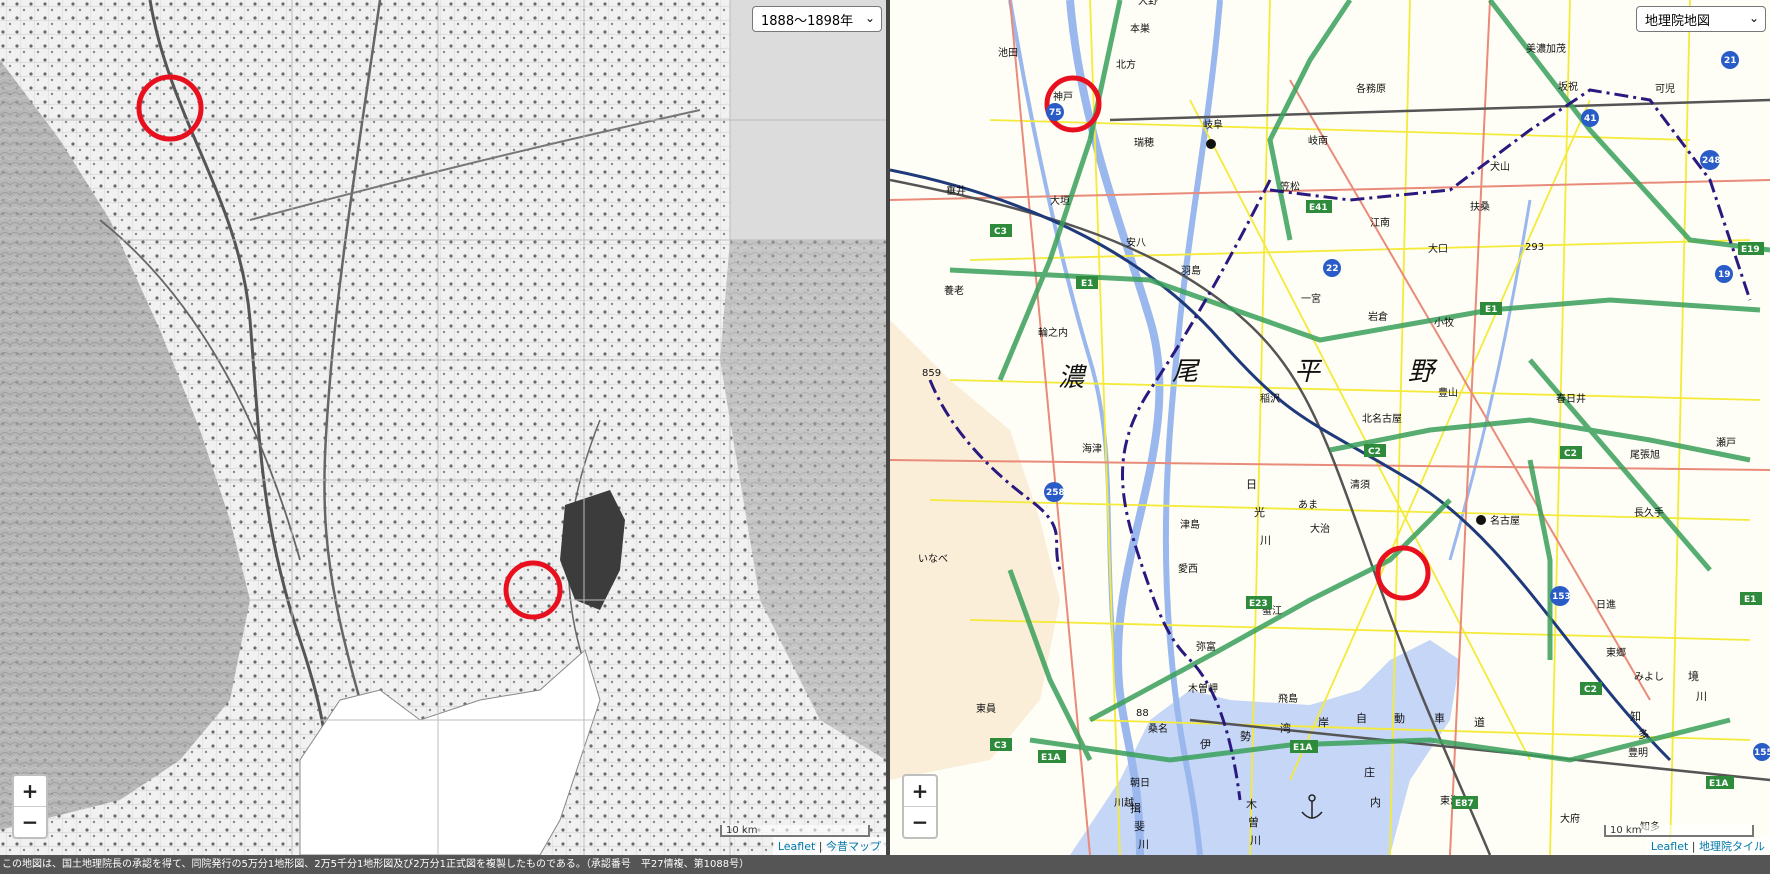 This screenshot has height=874, width=1770. Describe the element at coordinates (1318, 140) in the screenshot. I see `place-label: 岐南` at that location.